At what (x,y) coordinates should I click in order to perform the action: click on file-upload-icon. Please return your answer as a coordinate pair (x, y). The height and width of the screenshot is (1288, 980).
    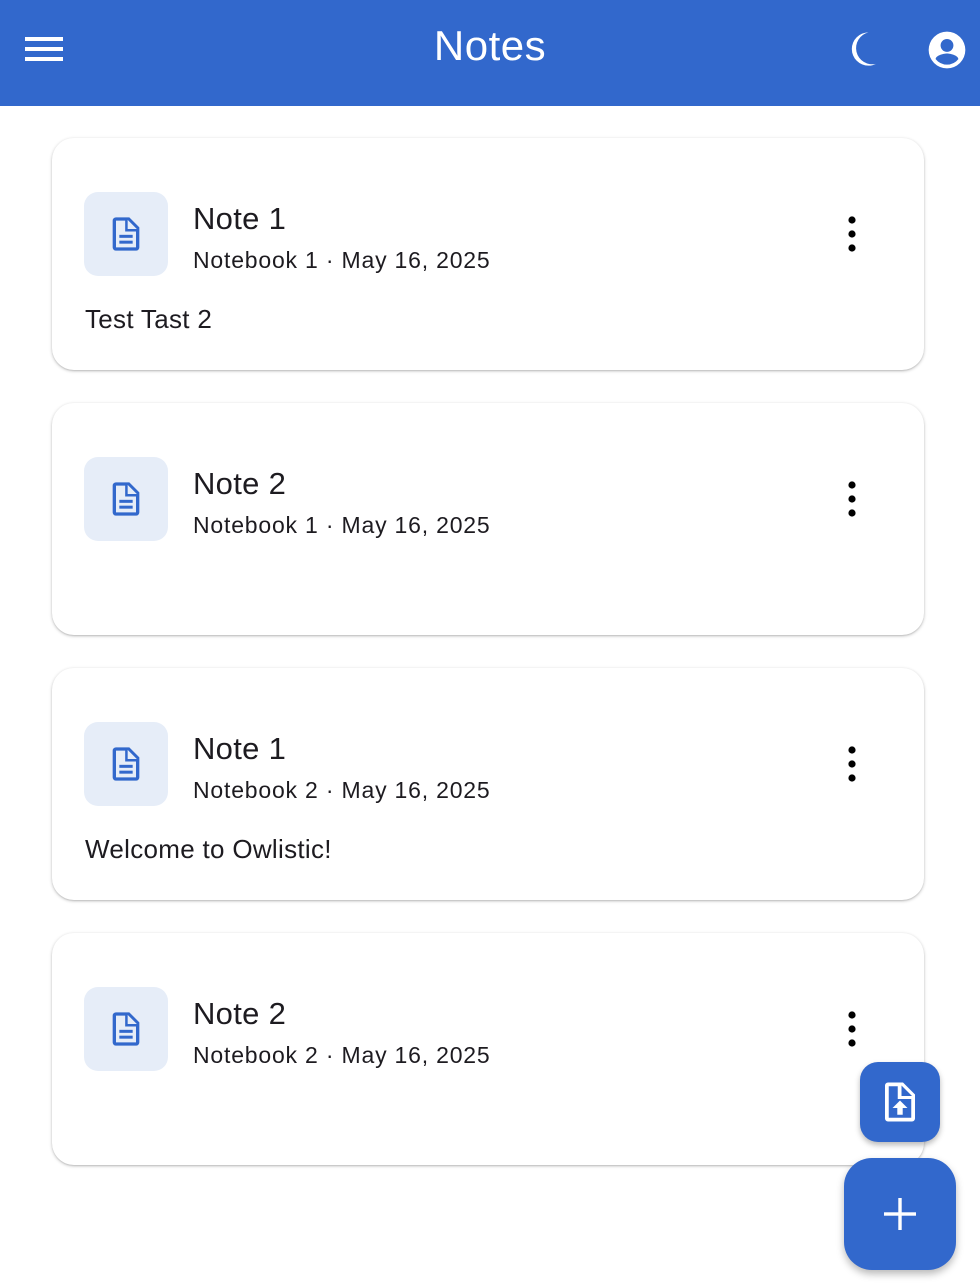
    Looking at the image, I should click on (900, 1102).